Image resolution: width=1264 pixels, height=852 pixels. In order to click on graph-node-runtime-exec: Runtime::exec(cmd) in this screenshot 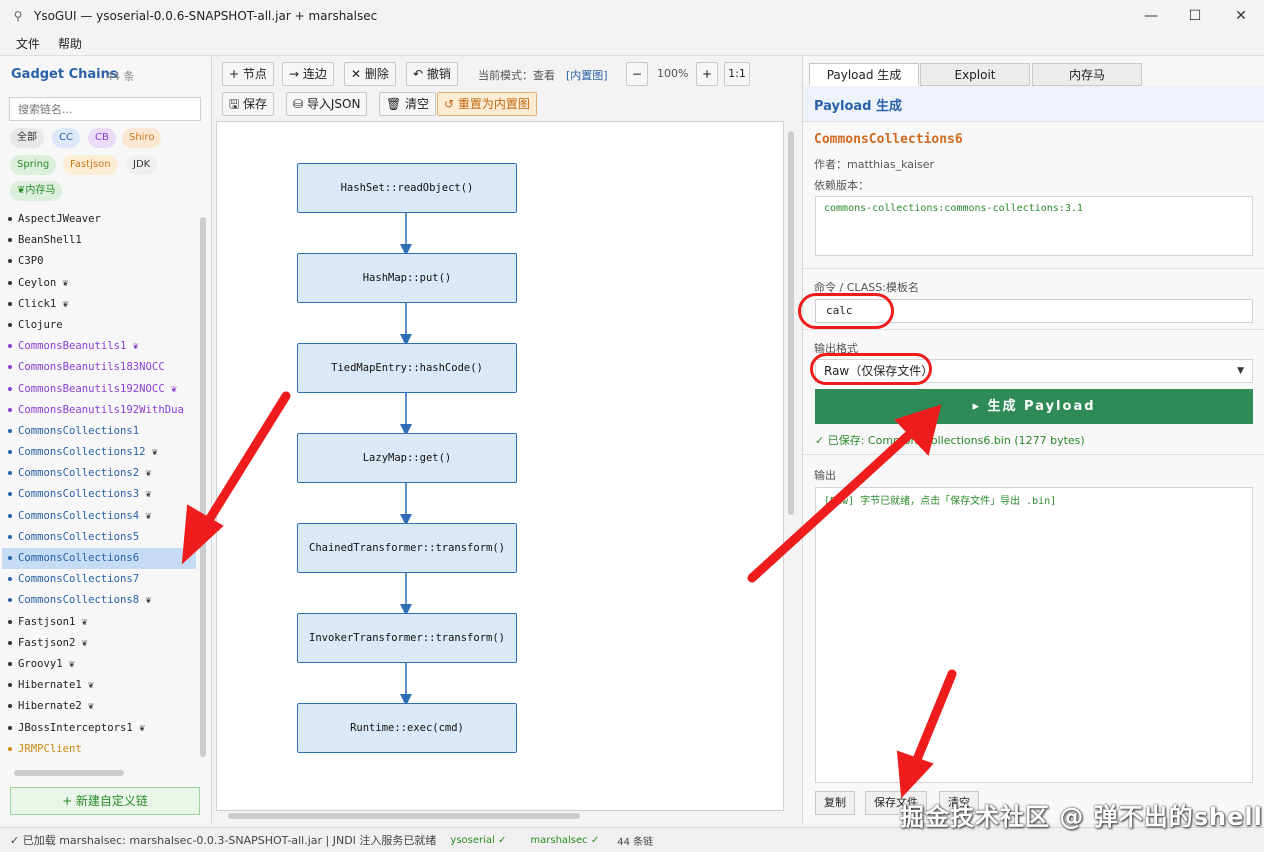, I will do `click(407, 728)`.